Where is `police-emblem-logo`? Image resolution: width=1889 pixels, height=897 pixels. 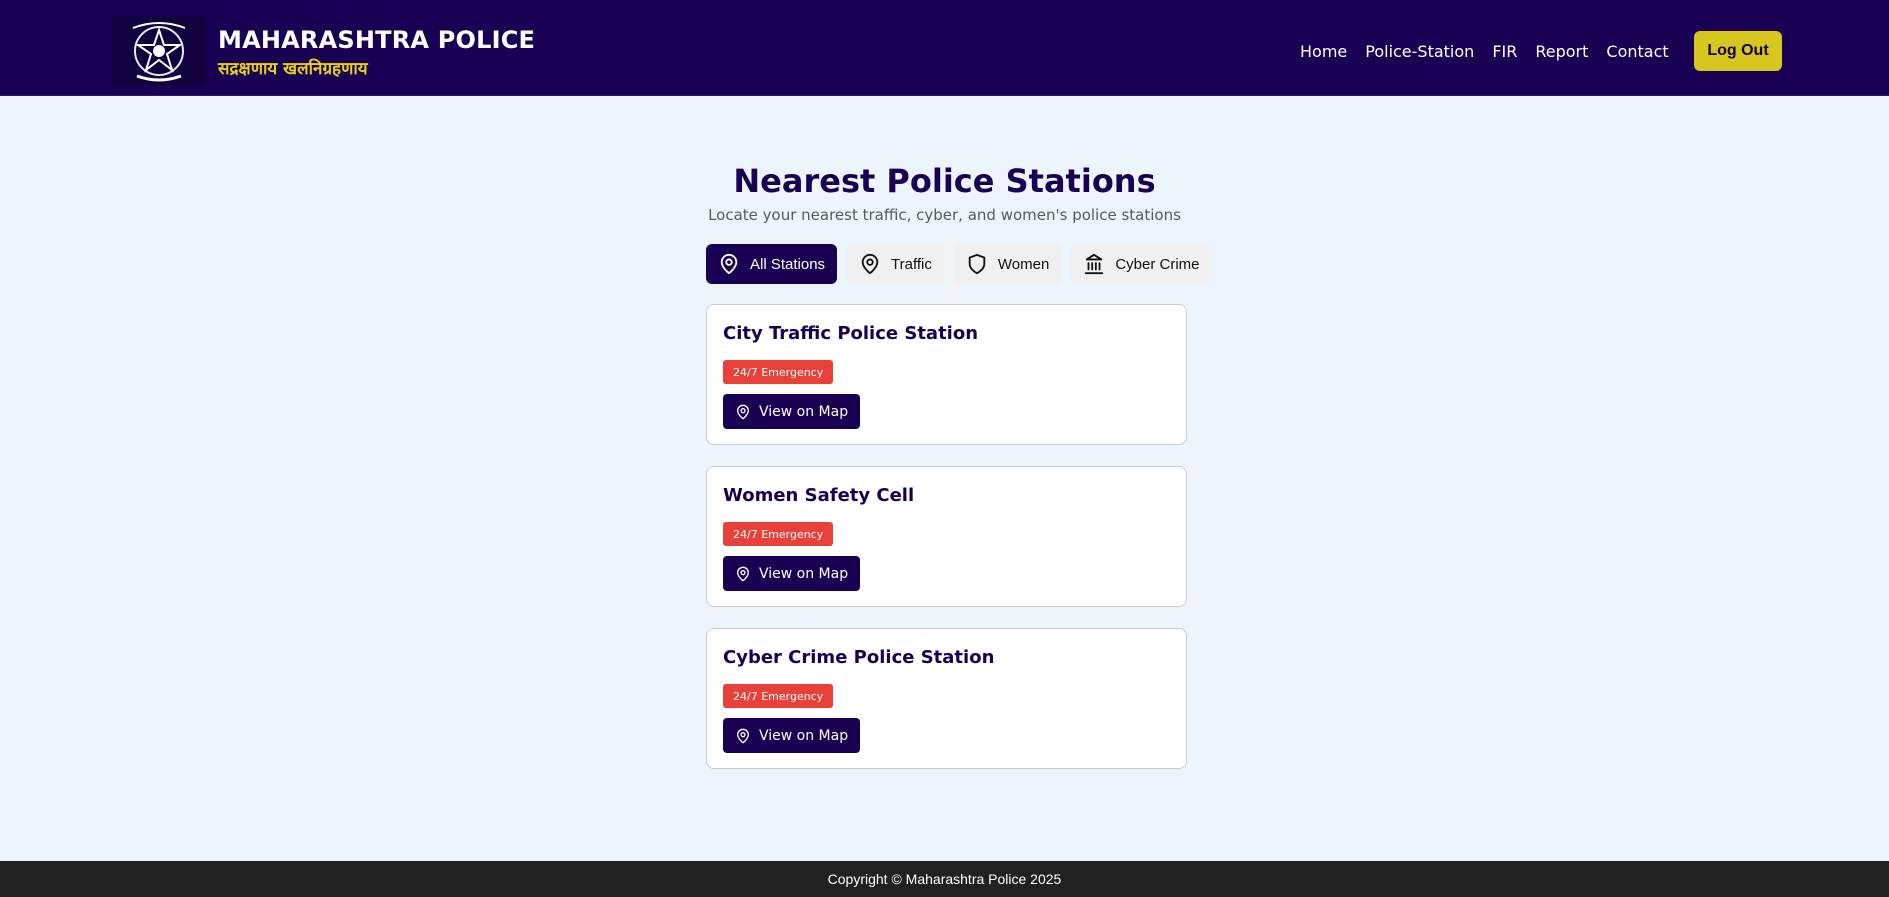
police-emblem-logo is located at coordinates (159, 51).